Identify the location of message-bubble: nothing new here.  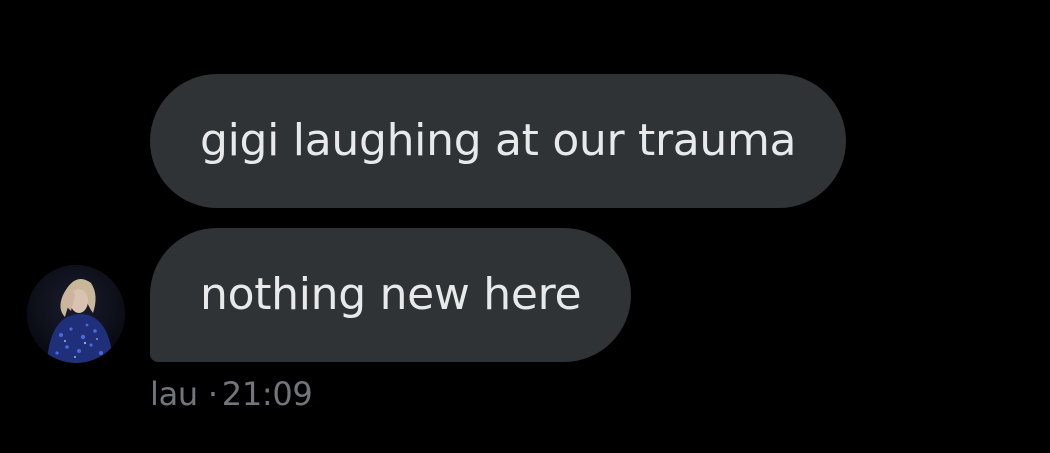
(391, 295).